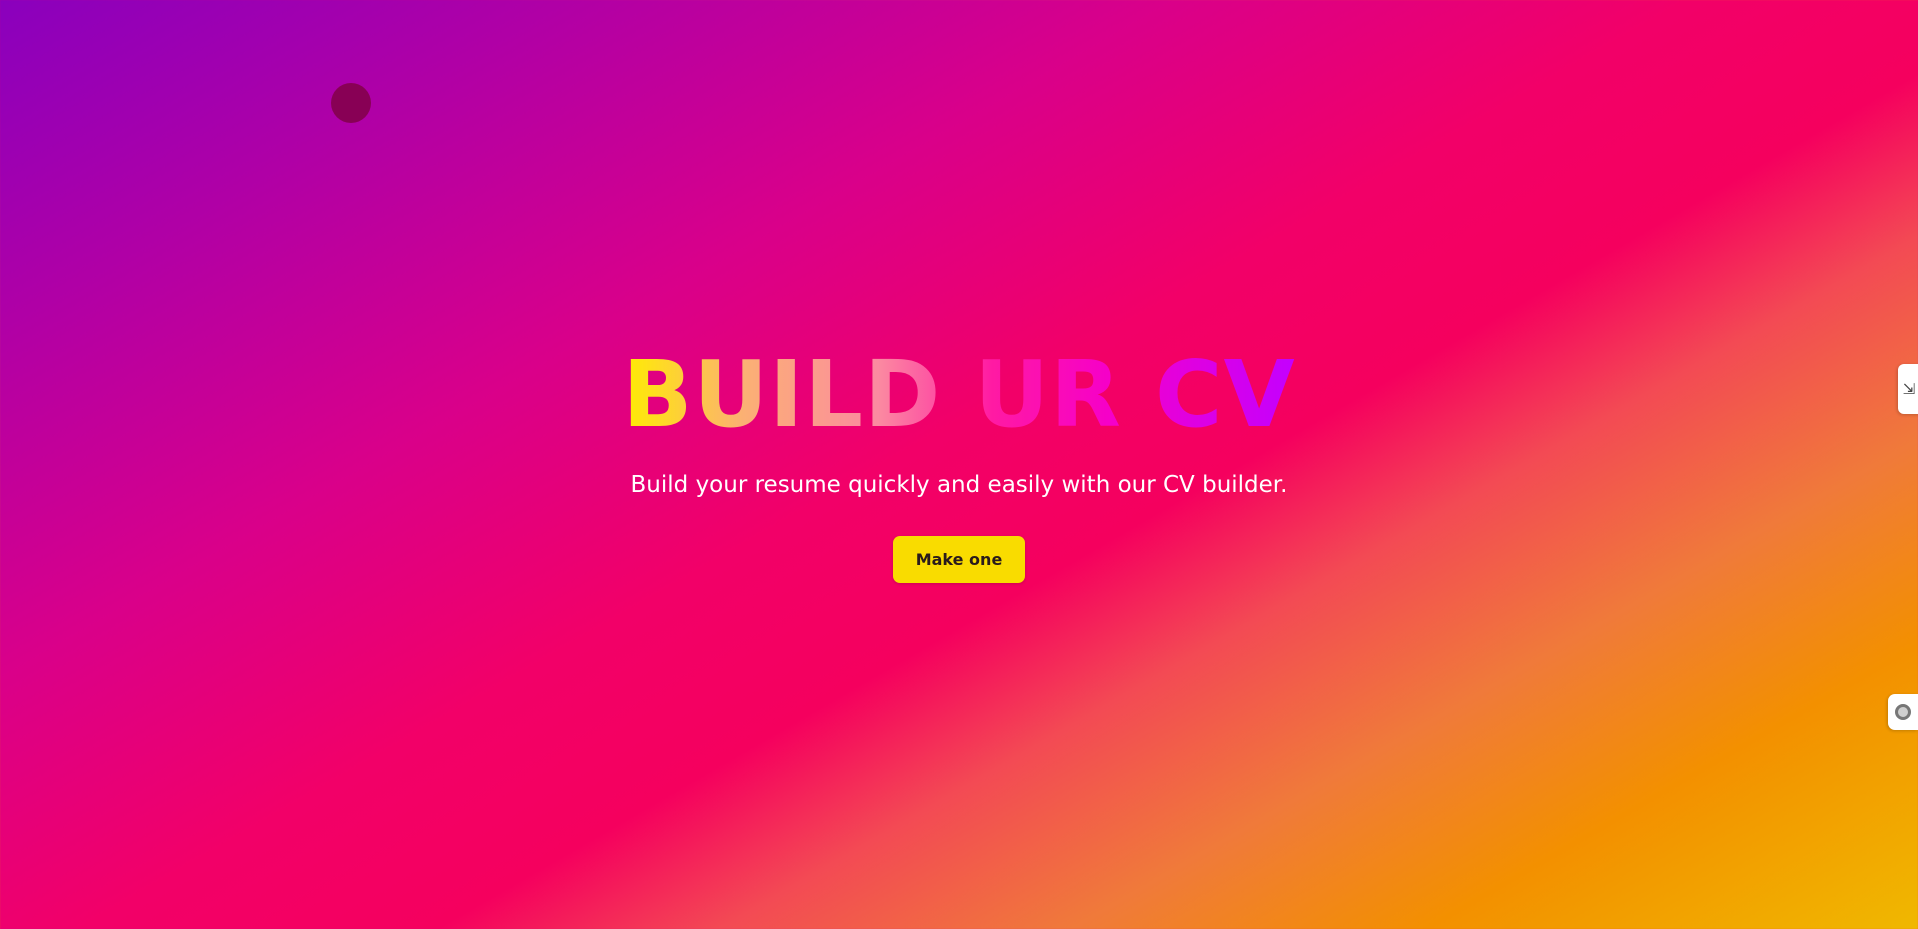 The height and width of the screenshot is (929, 1918). Describe the element at coordinates (959, 394) in the screenshot. I see `hero-title: BUILD UR CV` at that location.